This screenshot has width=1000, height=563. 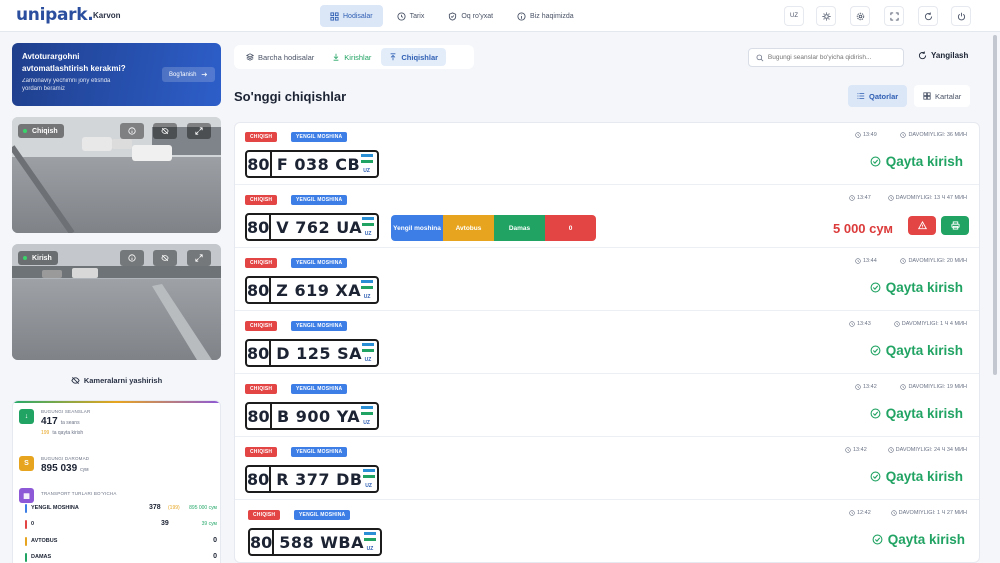 I want to click on nav-label: Hodisalar, so click(x=358, y=16).